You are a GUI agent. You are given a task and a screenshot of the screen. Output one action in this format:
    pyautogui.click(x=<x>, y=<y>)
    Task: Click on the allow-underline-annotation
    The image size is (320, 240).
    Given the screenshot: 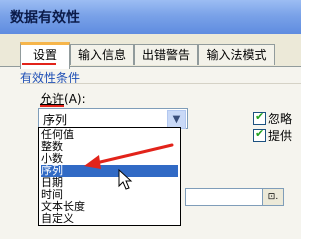 What is the action you would take?
    pyautogui.click(x=52, y=106)
    